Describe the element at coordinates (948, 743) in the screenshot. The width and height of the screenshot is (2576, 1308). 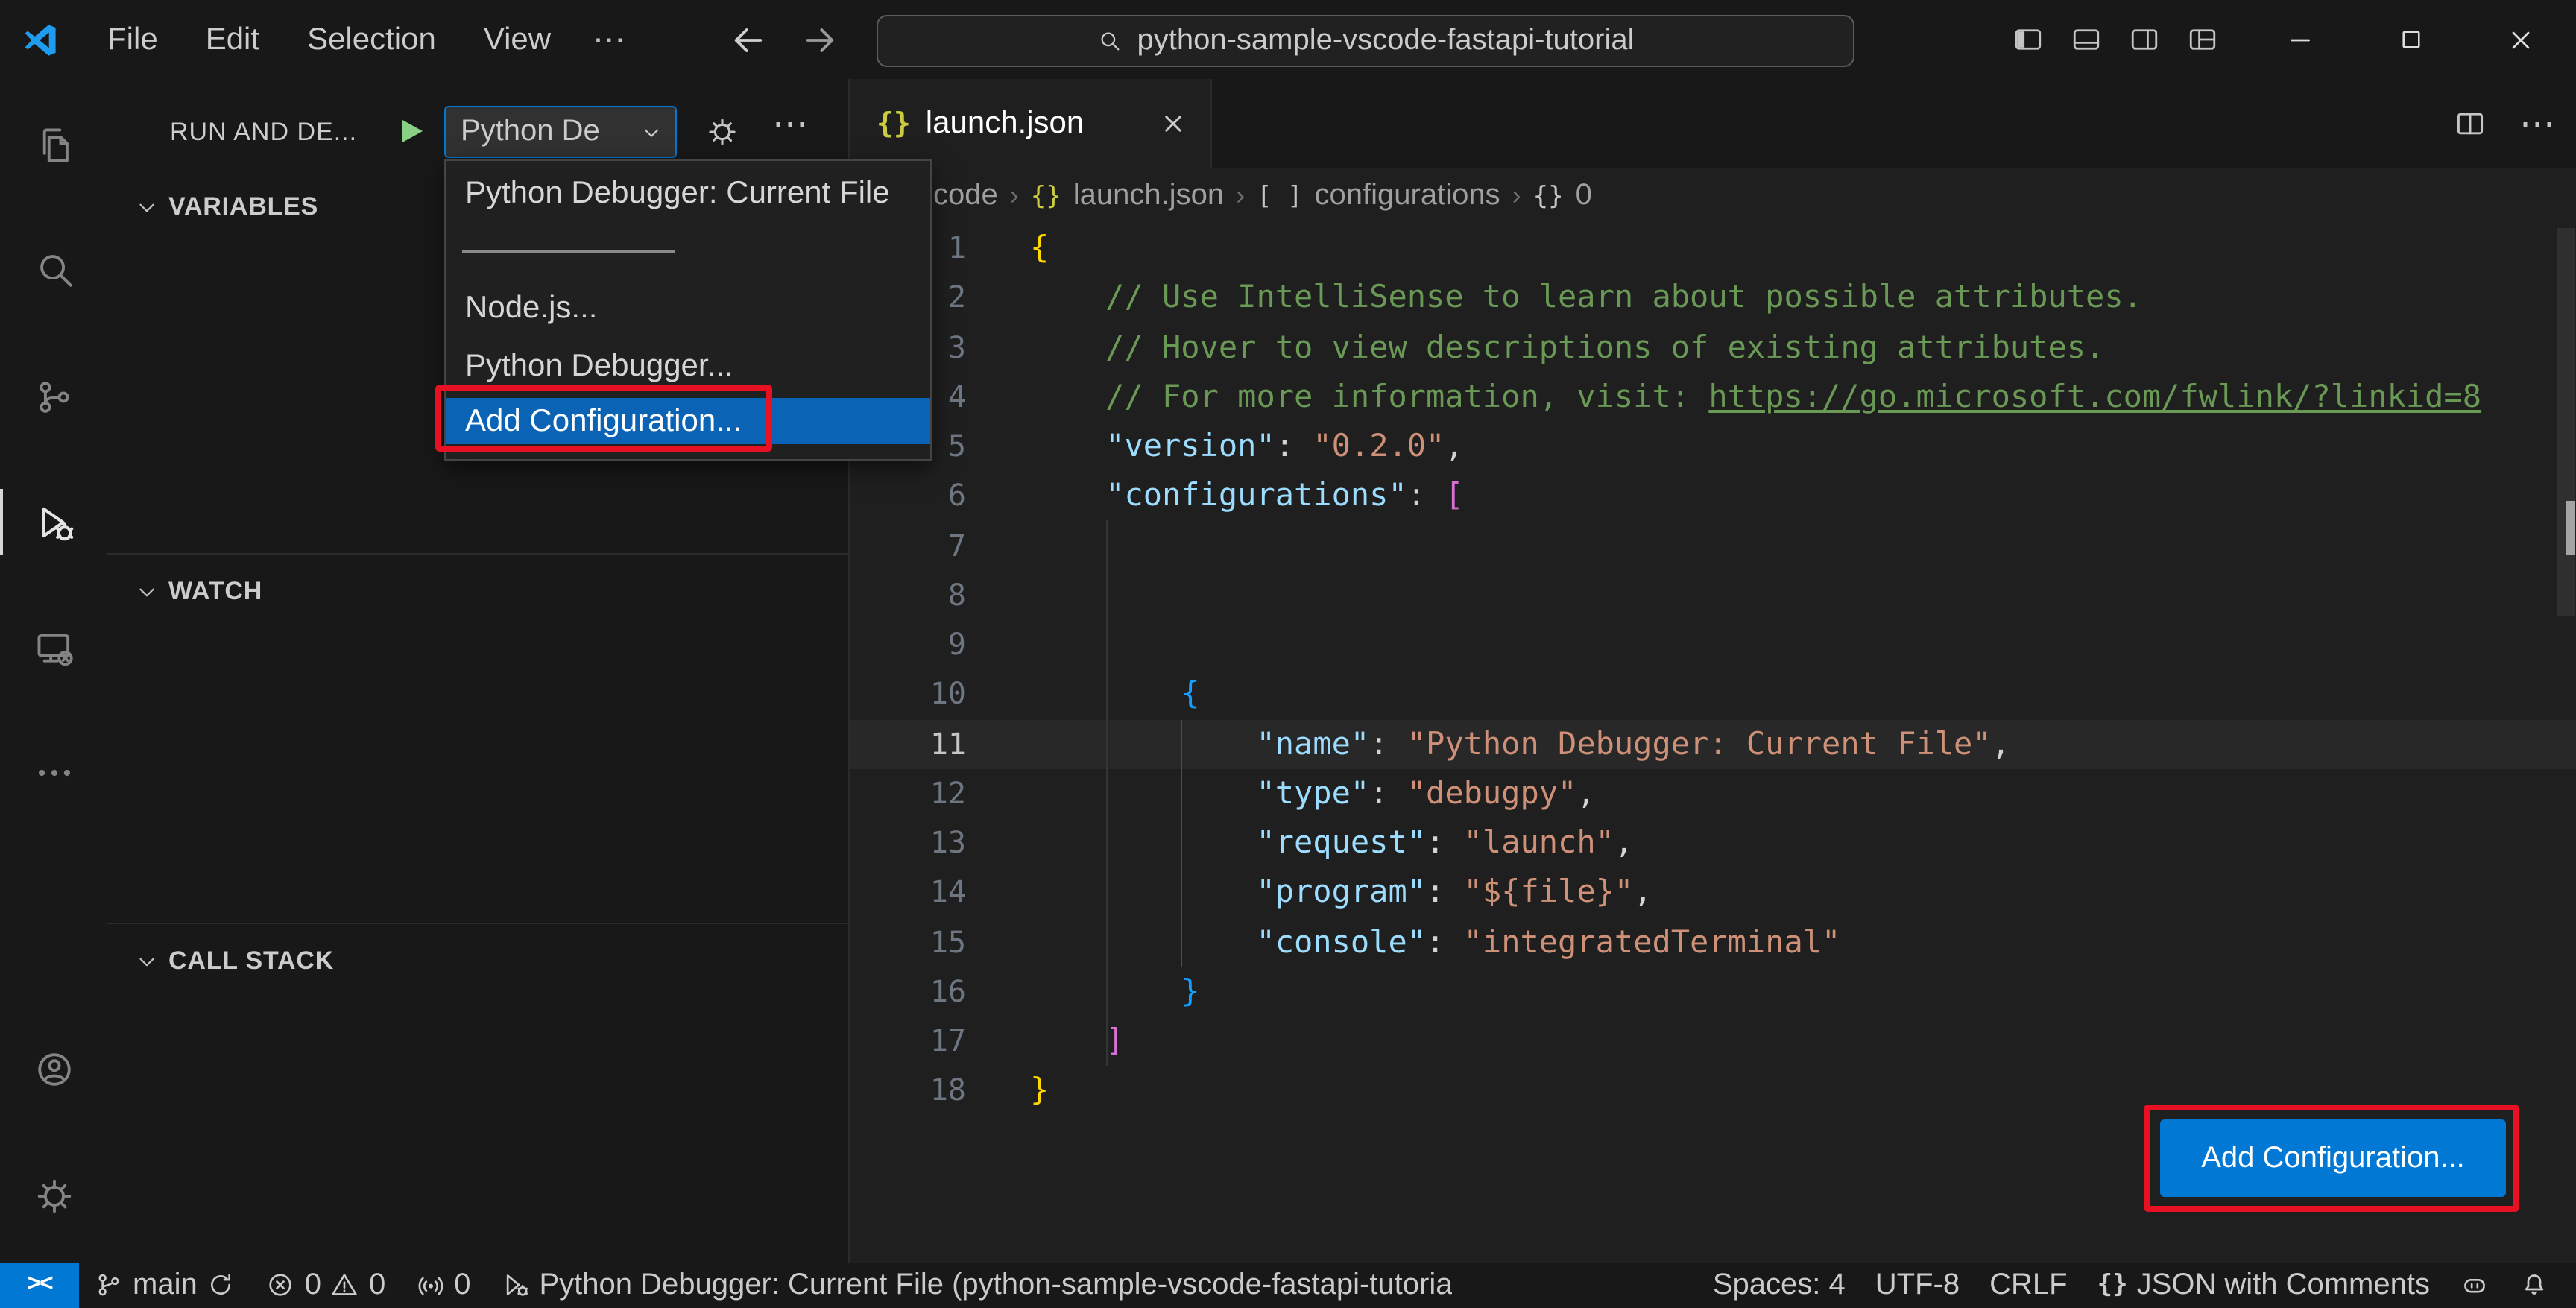
I see `line-number: 11` at that location.